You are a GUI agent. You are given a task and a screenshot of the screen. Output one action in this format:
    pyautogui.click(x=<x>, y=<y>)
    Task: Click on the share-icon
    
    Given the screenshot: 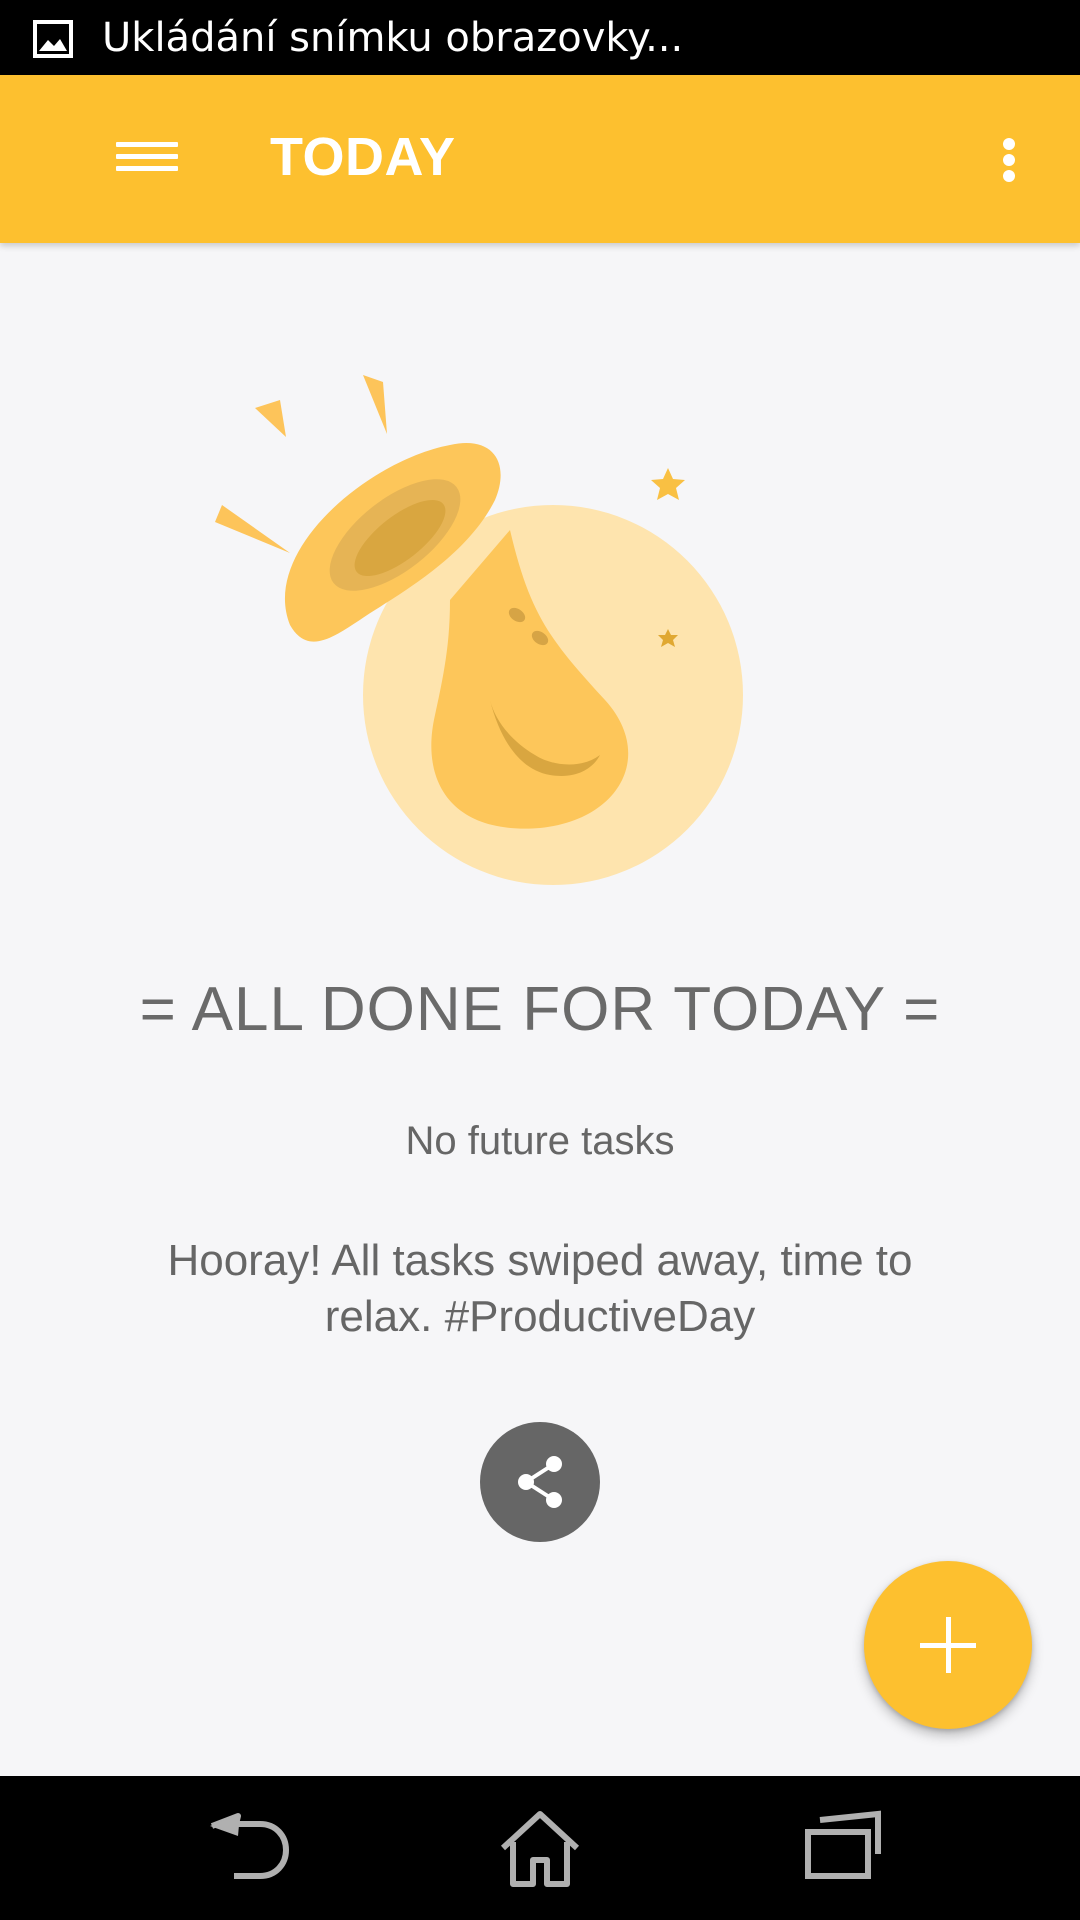 What is the action you would take?
    pyautogui.click(x=540, y=1482)
    